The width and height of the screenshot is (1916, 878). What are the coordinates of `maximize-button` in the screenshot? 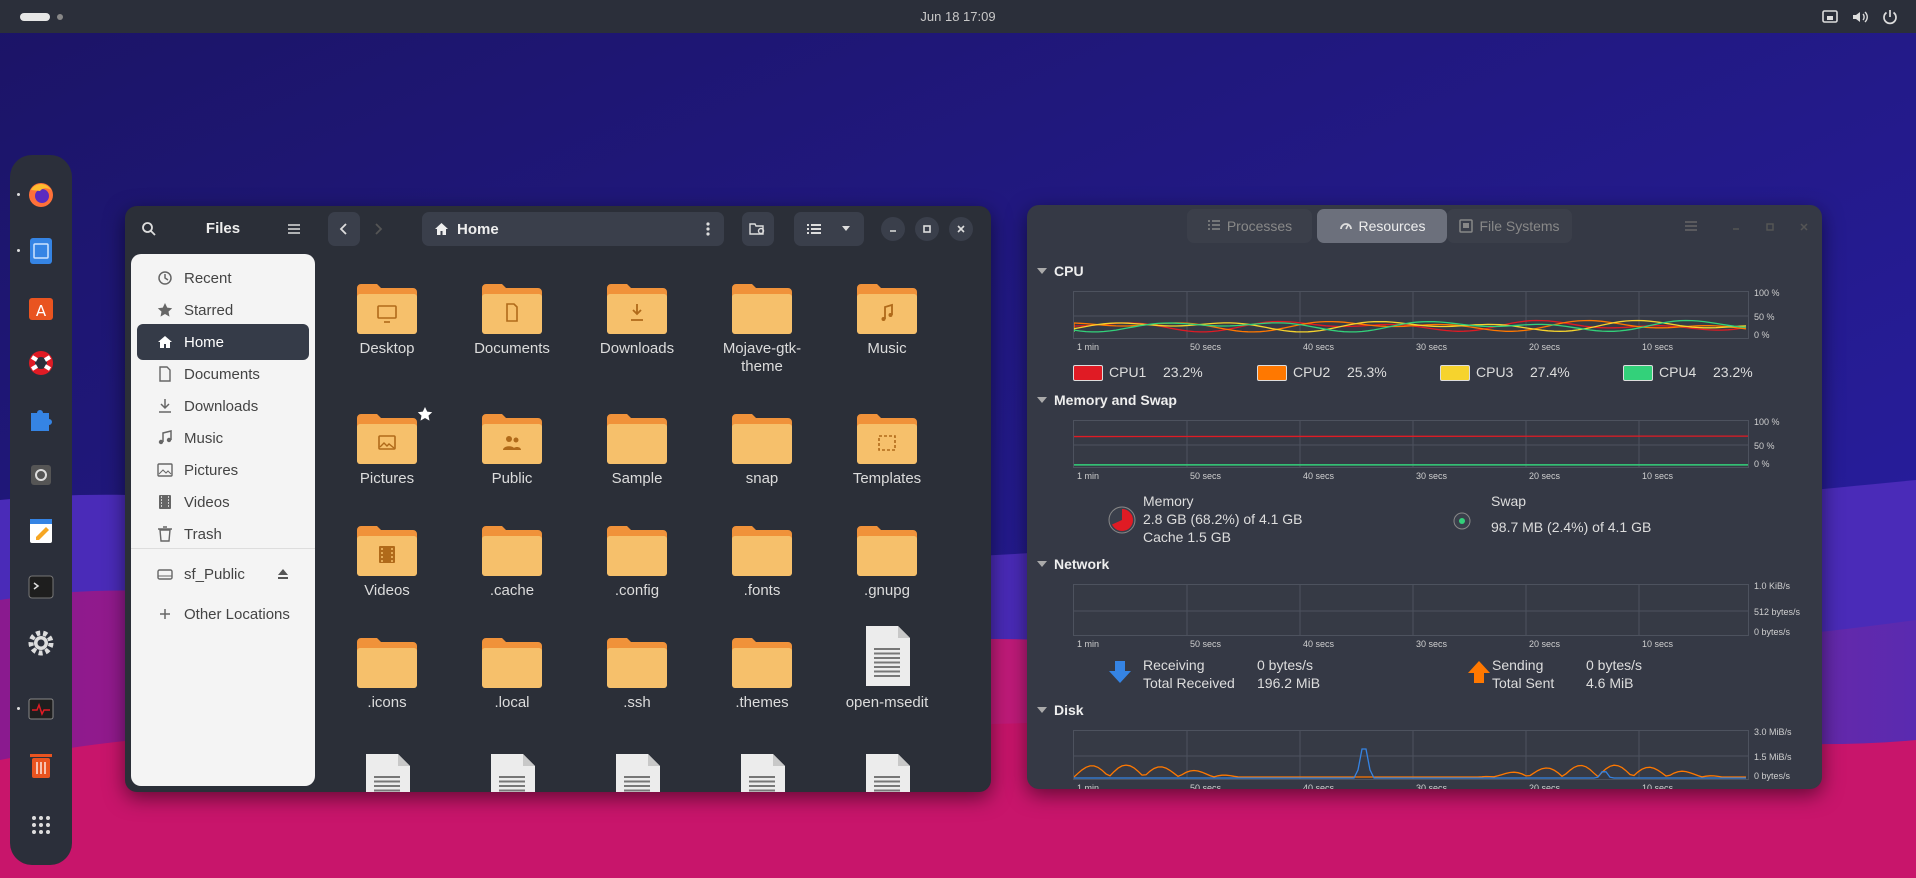 It's located at (927, 229).